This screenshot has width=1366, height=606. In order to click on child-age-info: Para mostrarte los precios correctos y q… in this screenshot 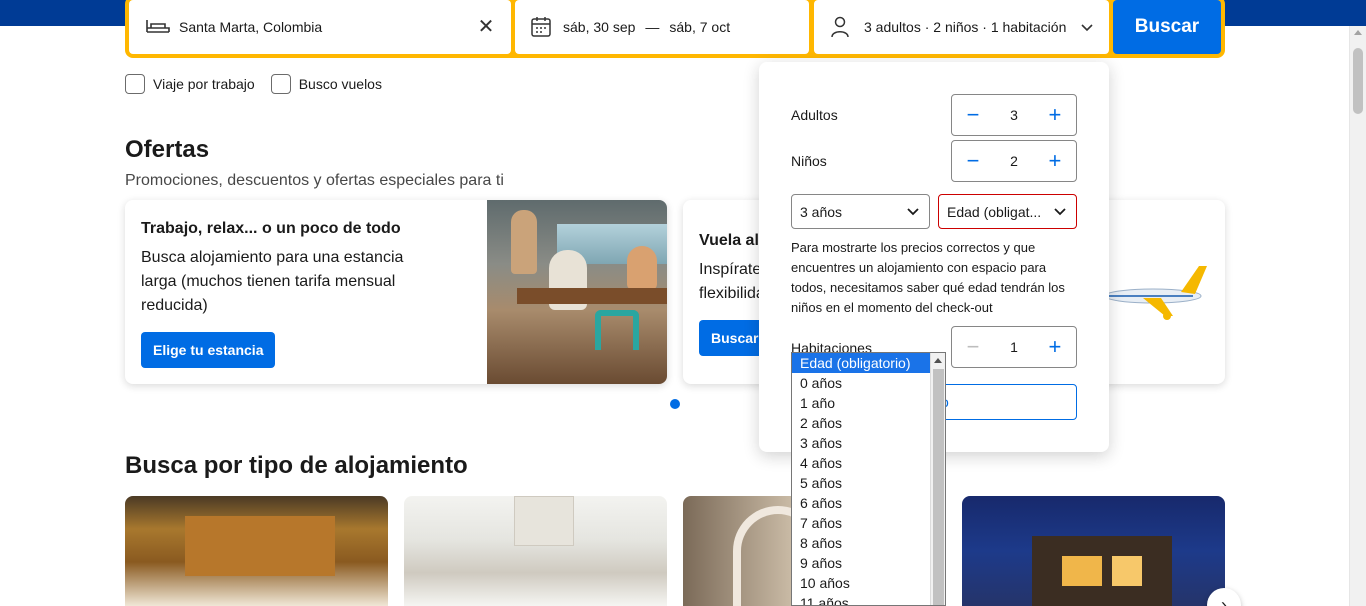, I will do `click(928, 277)`.